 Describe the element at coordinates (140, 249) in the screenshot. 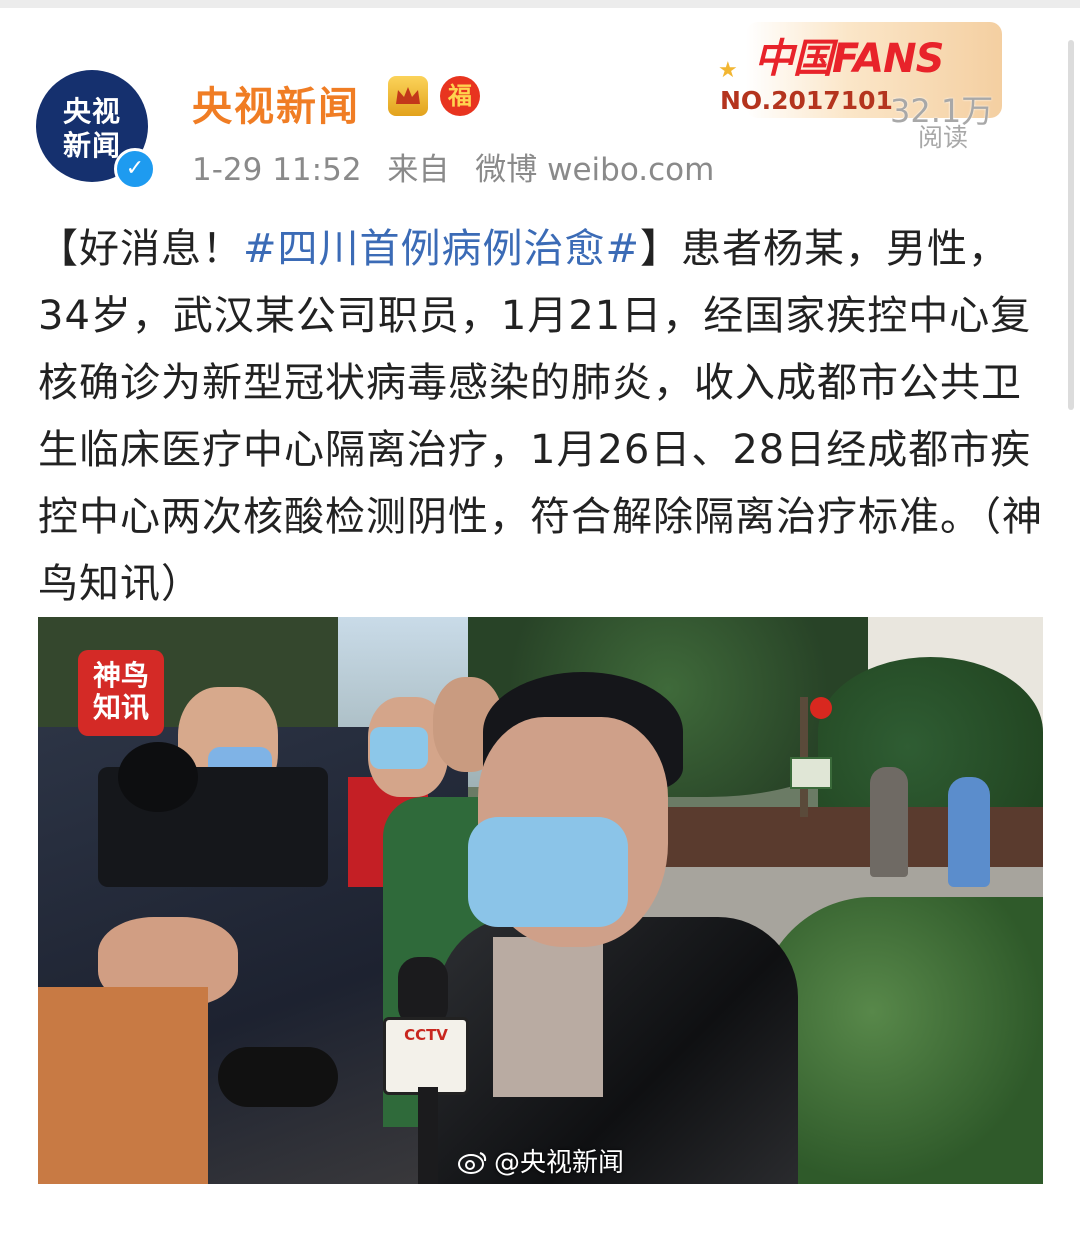

I see `post-text-open: 【好消息！` at that location.